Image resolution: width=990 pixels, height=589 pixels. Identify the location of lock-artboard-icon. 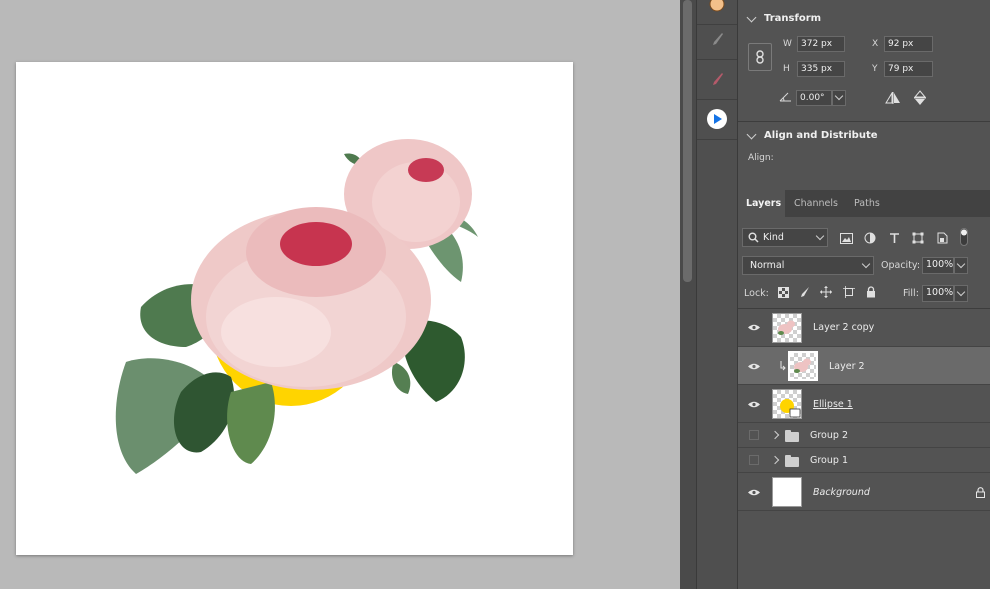
(849, 292).